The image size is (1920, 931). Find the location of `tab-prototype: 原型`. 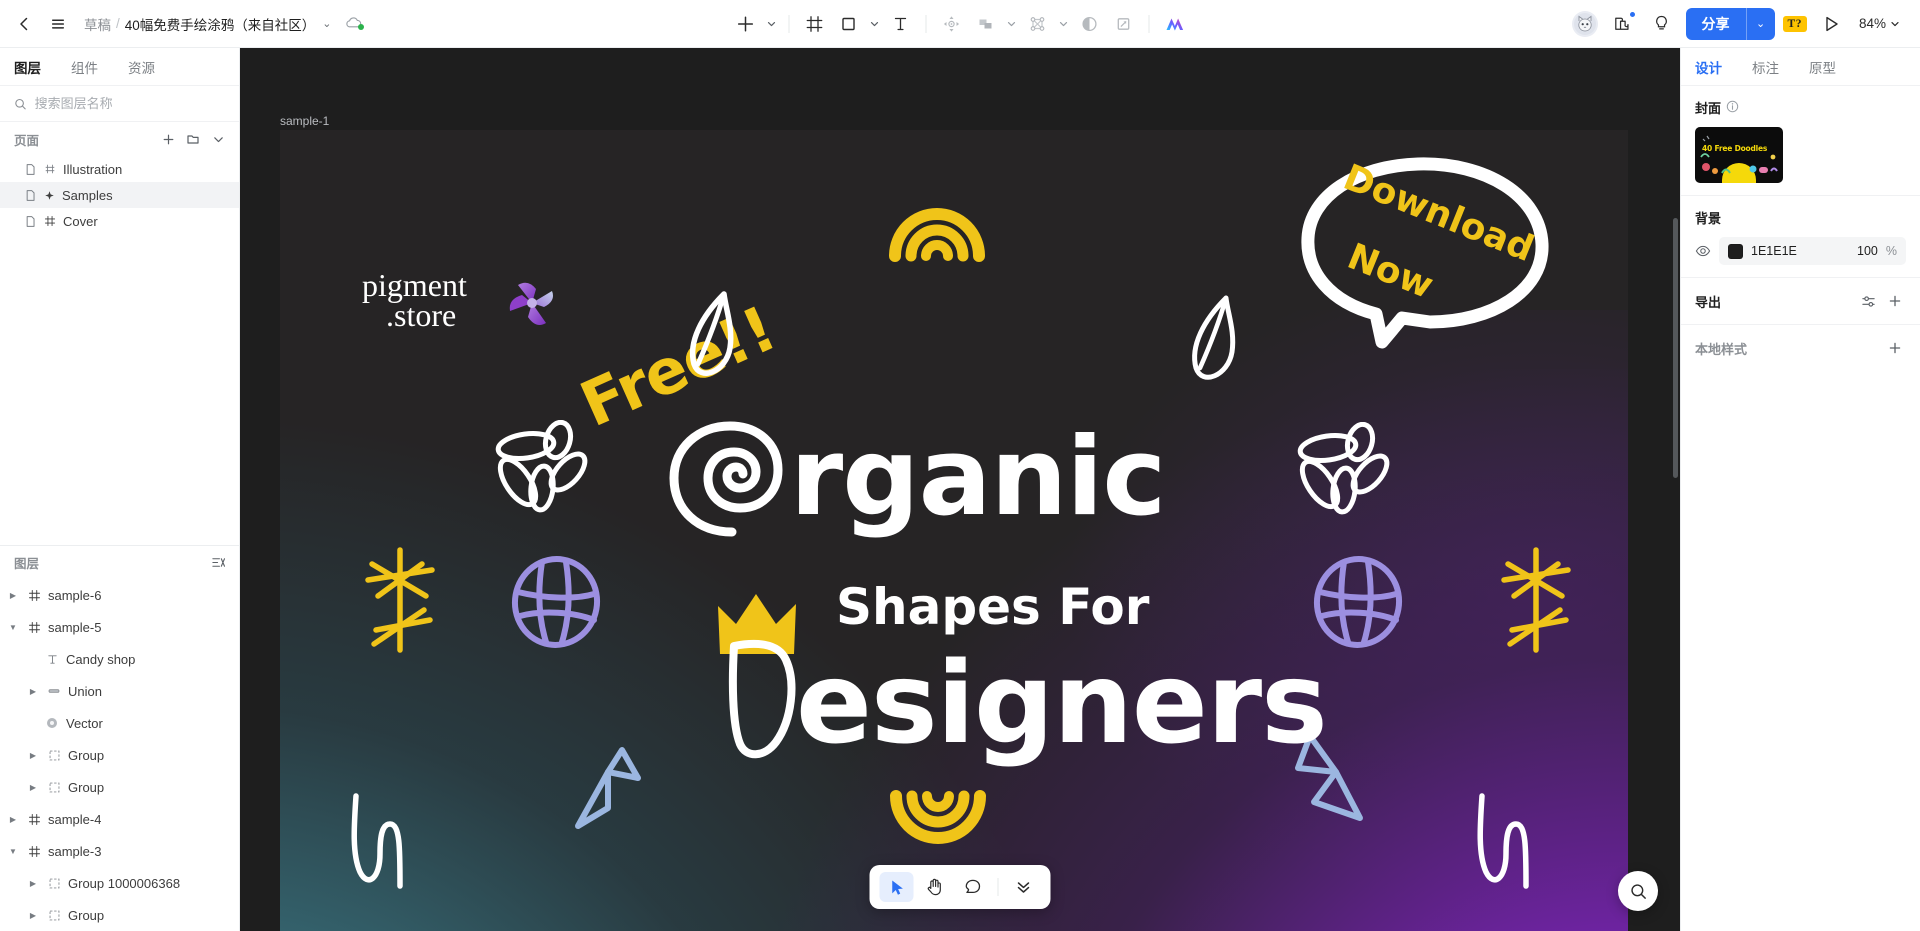

tab-prototype: 原型 is located at coordinates (1822, 67).